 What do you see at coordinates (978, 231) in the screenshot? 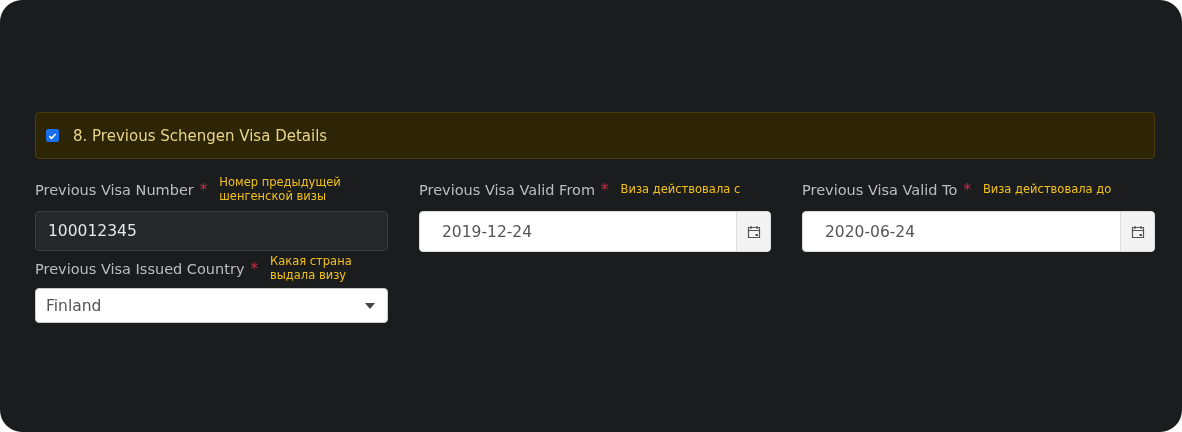
I see `date-field: 2020-06-24` at bounding box center [978, 231].